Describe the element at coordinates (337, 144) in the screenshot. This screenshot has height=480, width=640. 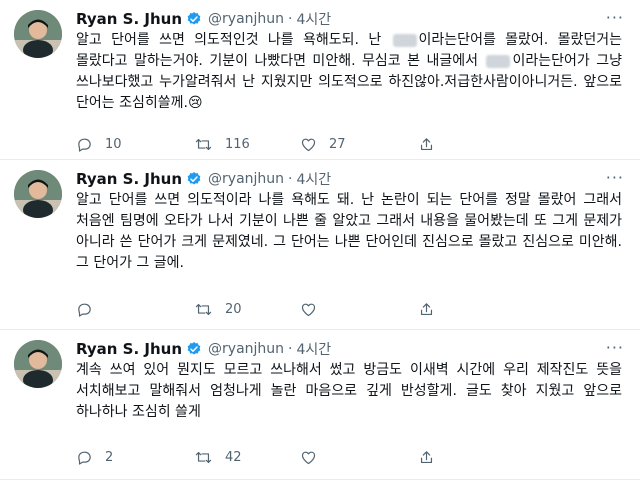
I see `like-count: 27` at that location.